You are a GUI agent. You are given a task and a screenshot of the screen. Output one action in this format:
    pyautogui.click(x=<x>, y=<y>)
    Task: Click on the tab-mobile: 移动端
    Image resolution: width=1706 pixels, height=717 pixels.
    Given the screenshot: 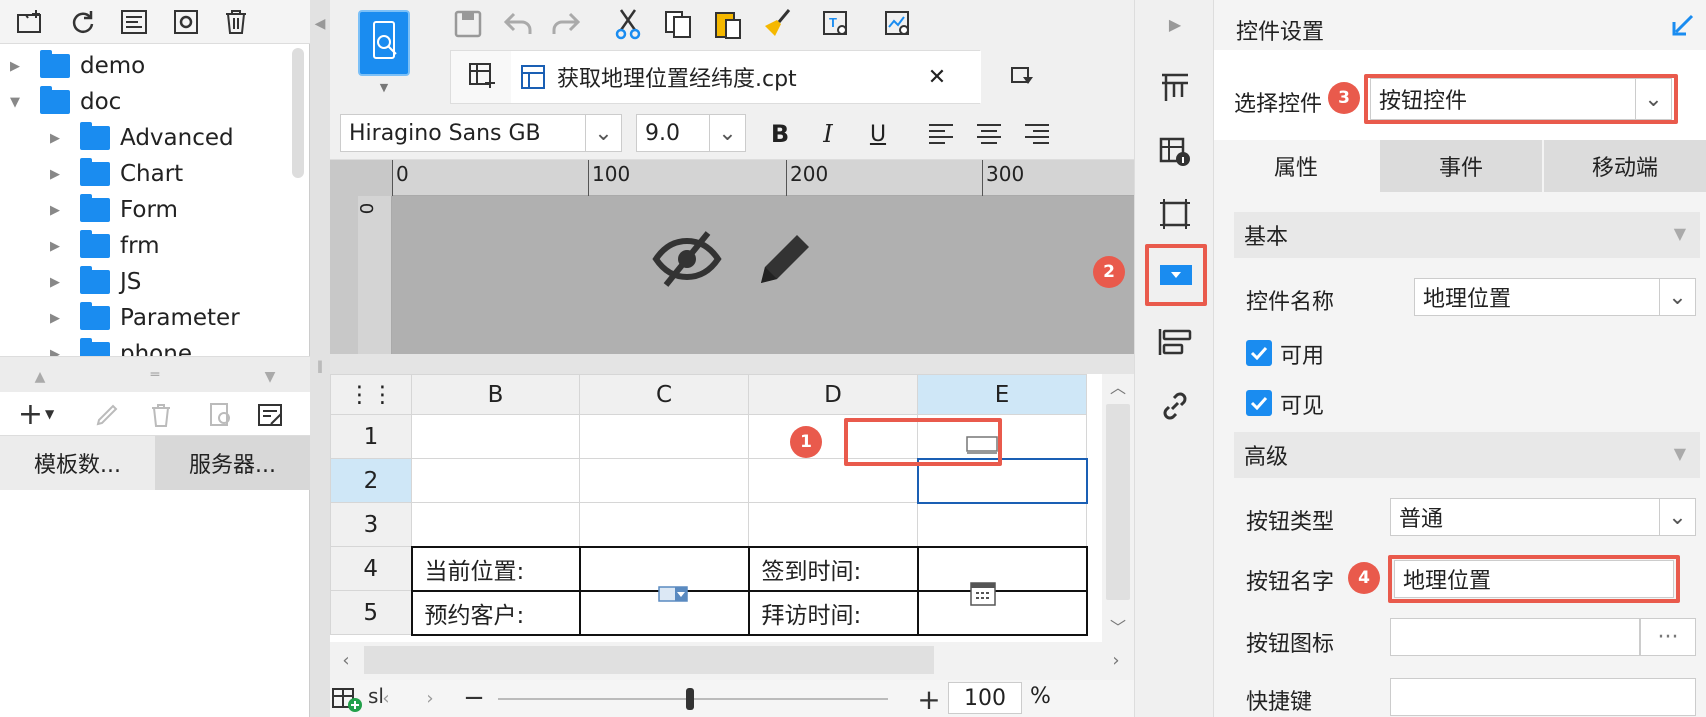 What is the action you would take?
    pyautogui.click(x=1625, y=166)
    